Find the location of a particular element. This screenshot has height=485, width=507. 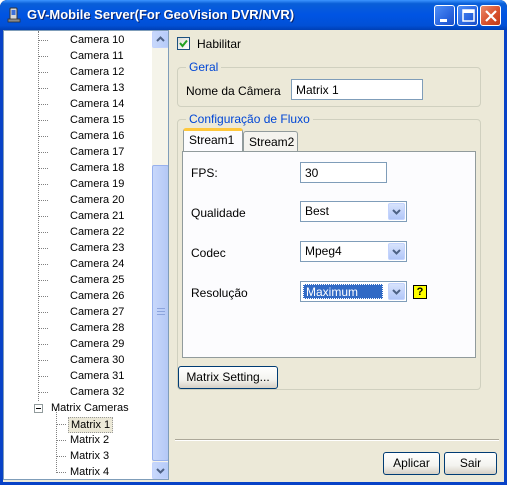

tree-item-label: Camera 30 is located at coordinates (97, 360).